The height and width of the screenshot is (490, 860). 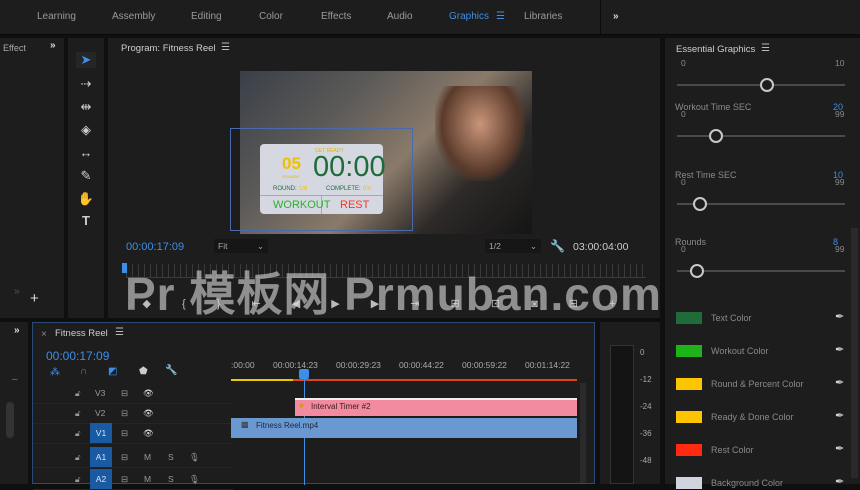 I want to click on timeline-timecode: 00:00:17:09, so click(x=77, y=356).